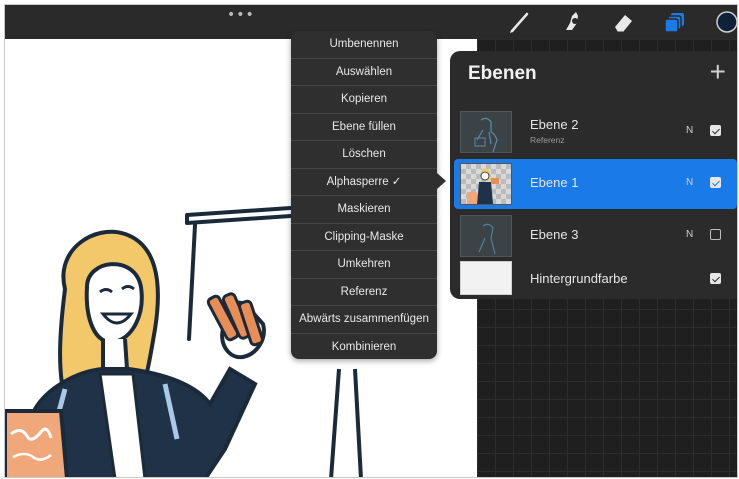  Describe the element at coordinates (364, 237) in the screenshot. I see `menu-item-clipping-mask: Clipping-Maske` at that location.